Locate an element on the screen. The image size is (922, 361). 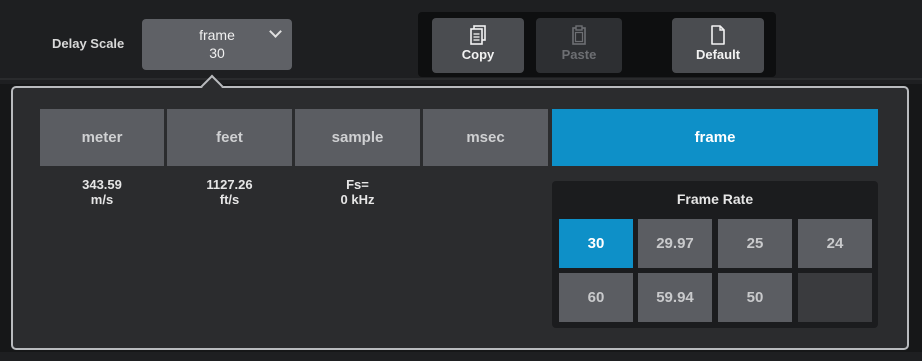
paste-button: Paste is located at coordinates (579, 45).